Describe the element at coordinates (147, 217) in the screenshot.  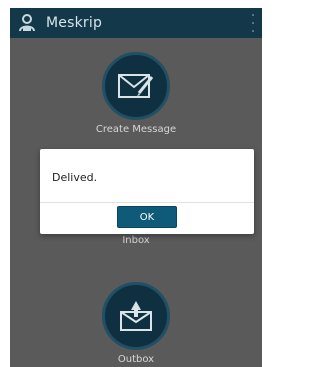
I see `ok-button: OK` at that location.